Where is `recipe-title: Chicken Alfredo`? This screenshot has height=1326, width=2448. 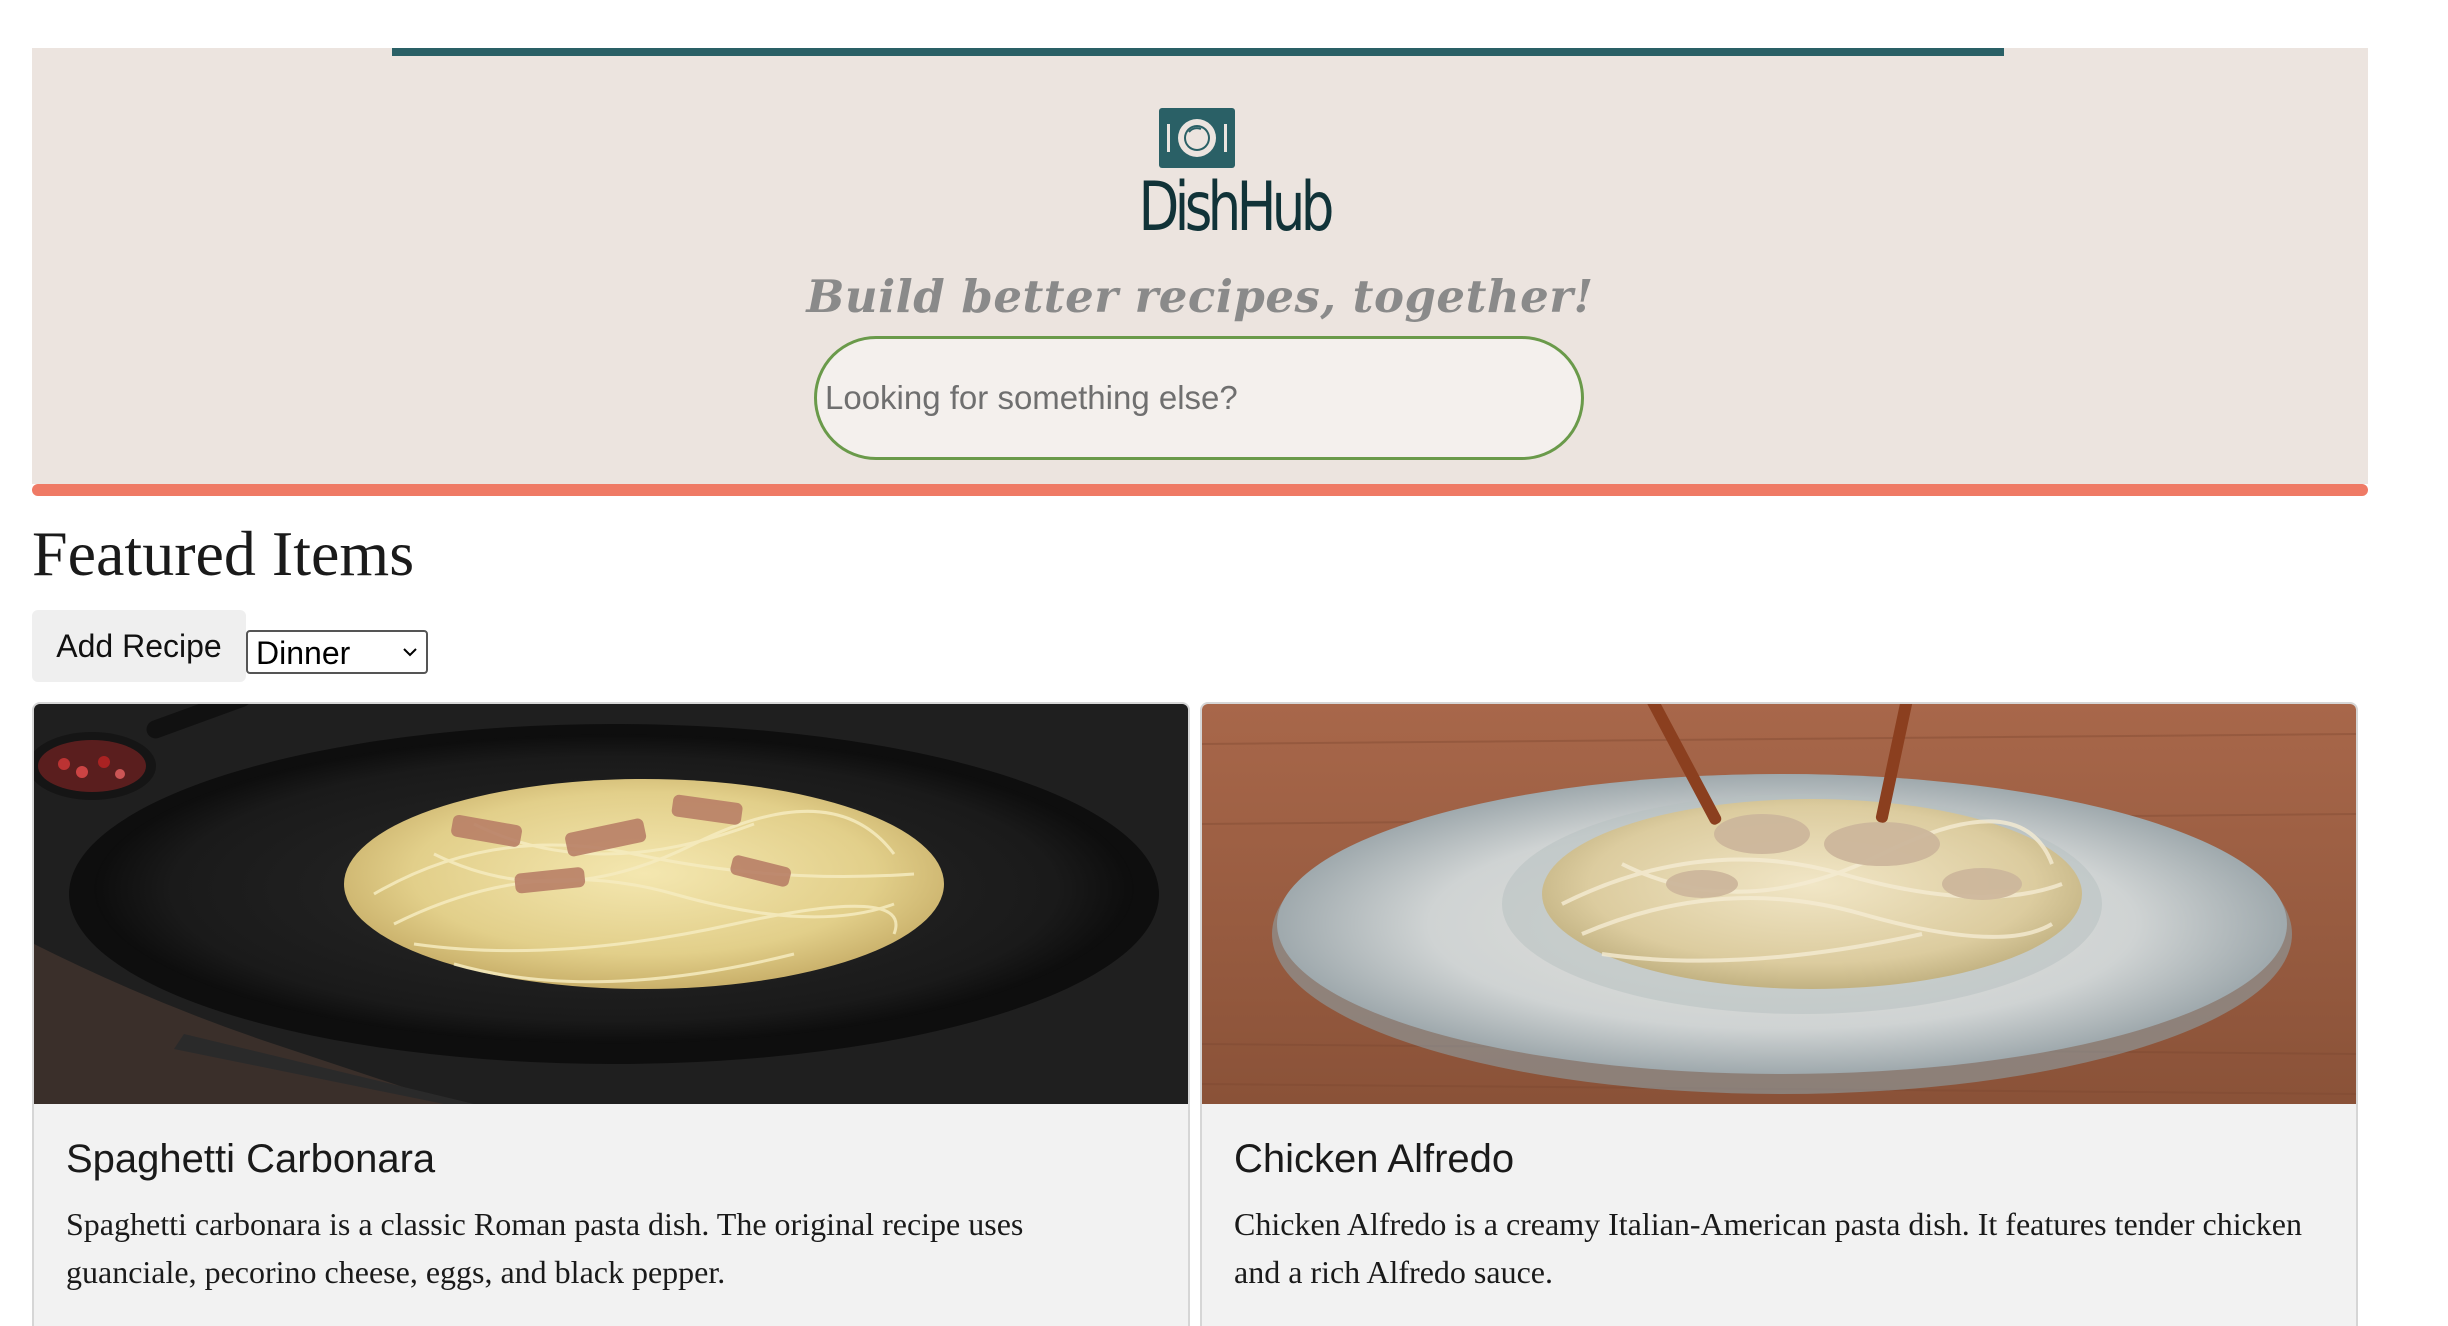
recipe-title: Chicken Alfredo is located at coordinates (1374, 1159).